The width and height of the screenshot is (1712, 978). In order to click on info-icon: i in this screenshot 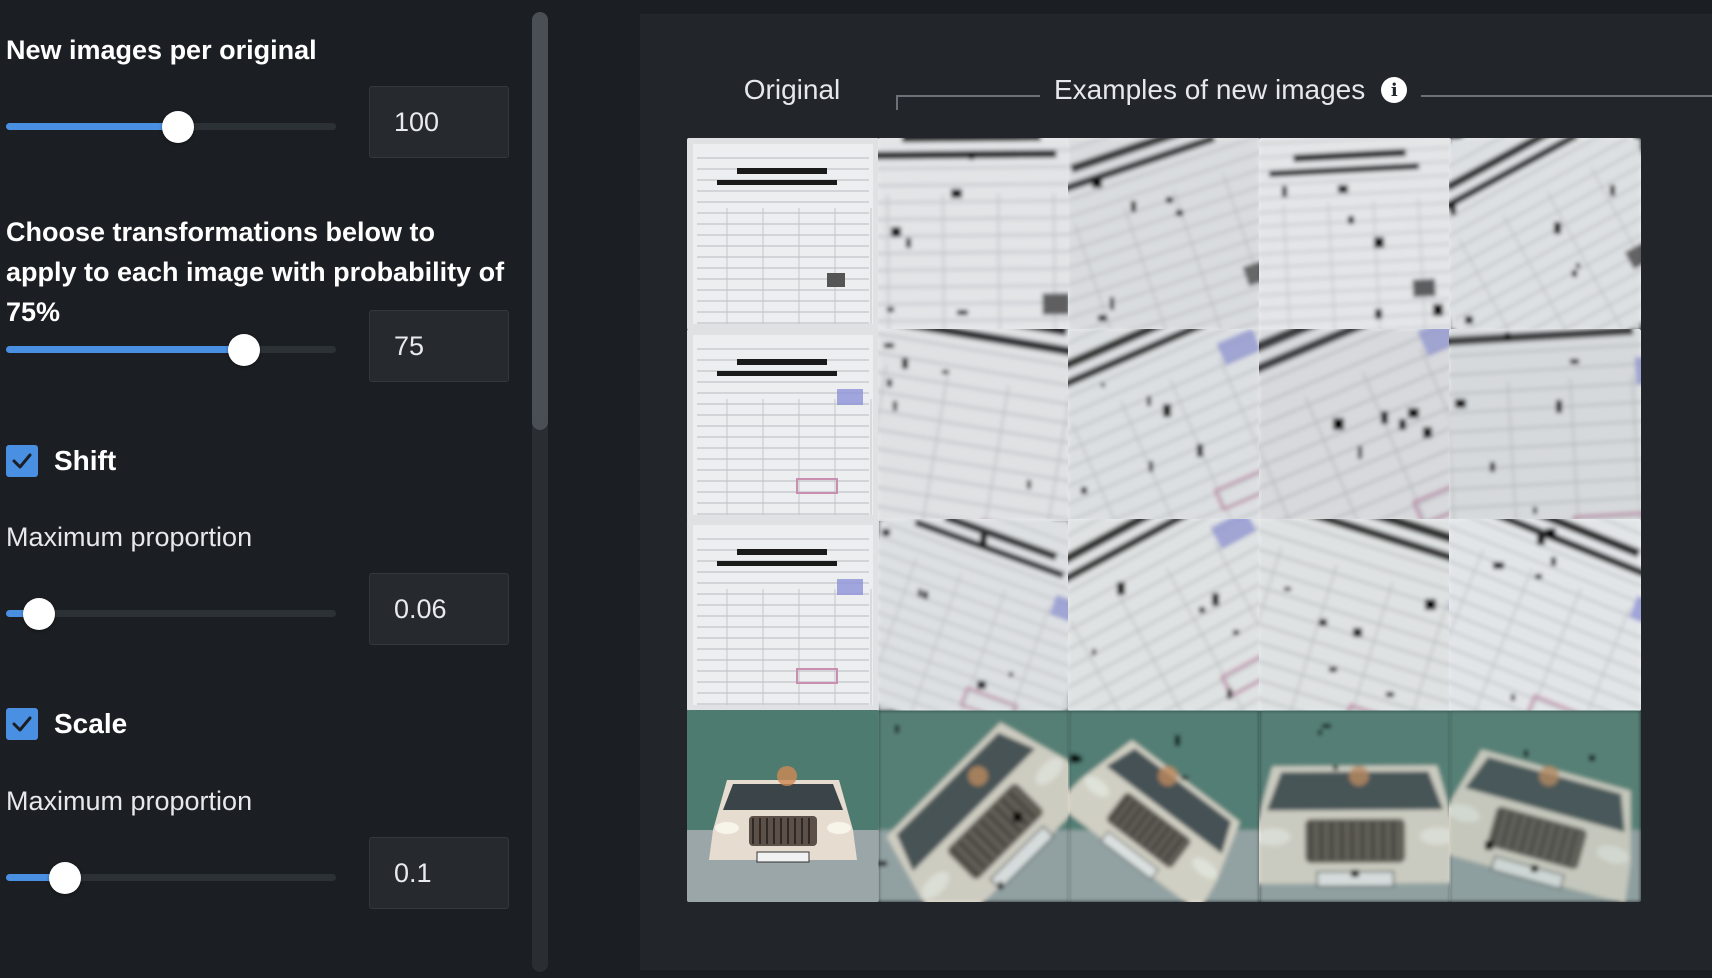, I will do `click(1394, 90)`.